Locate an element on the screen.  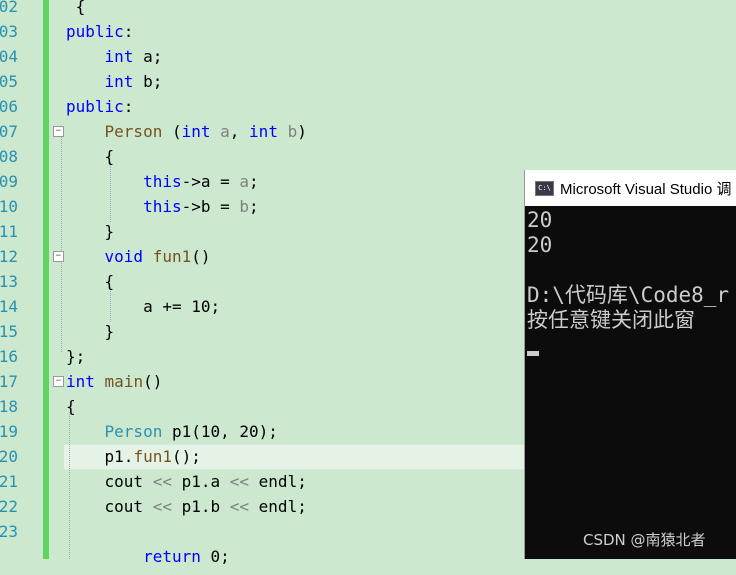
line-number: 03 is located at coordinates (9, 31).